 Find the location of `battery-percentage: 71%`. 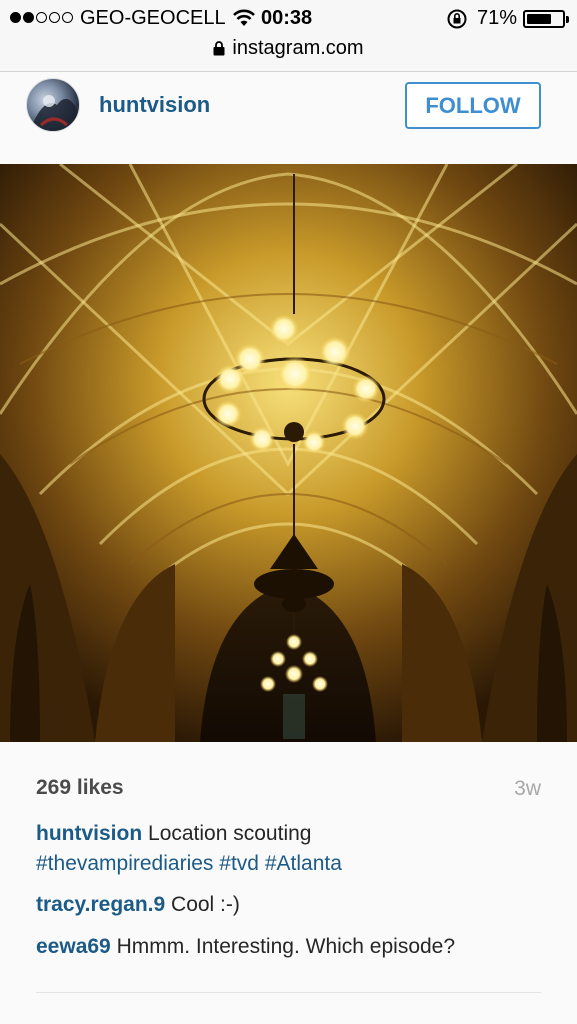

battery-percentage: 71% is located at coordinates (497, 18).